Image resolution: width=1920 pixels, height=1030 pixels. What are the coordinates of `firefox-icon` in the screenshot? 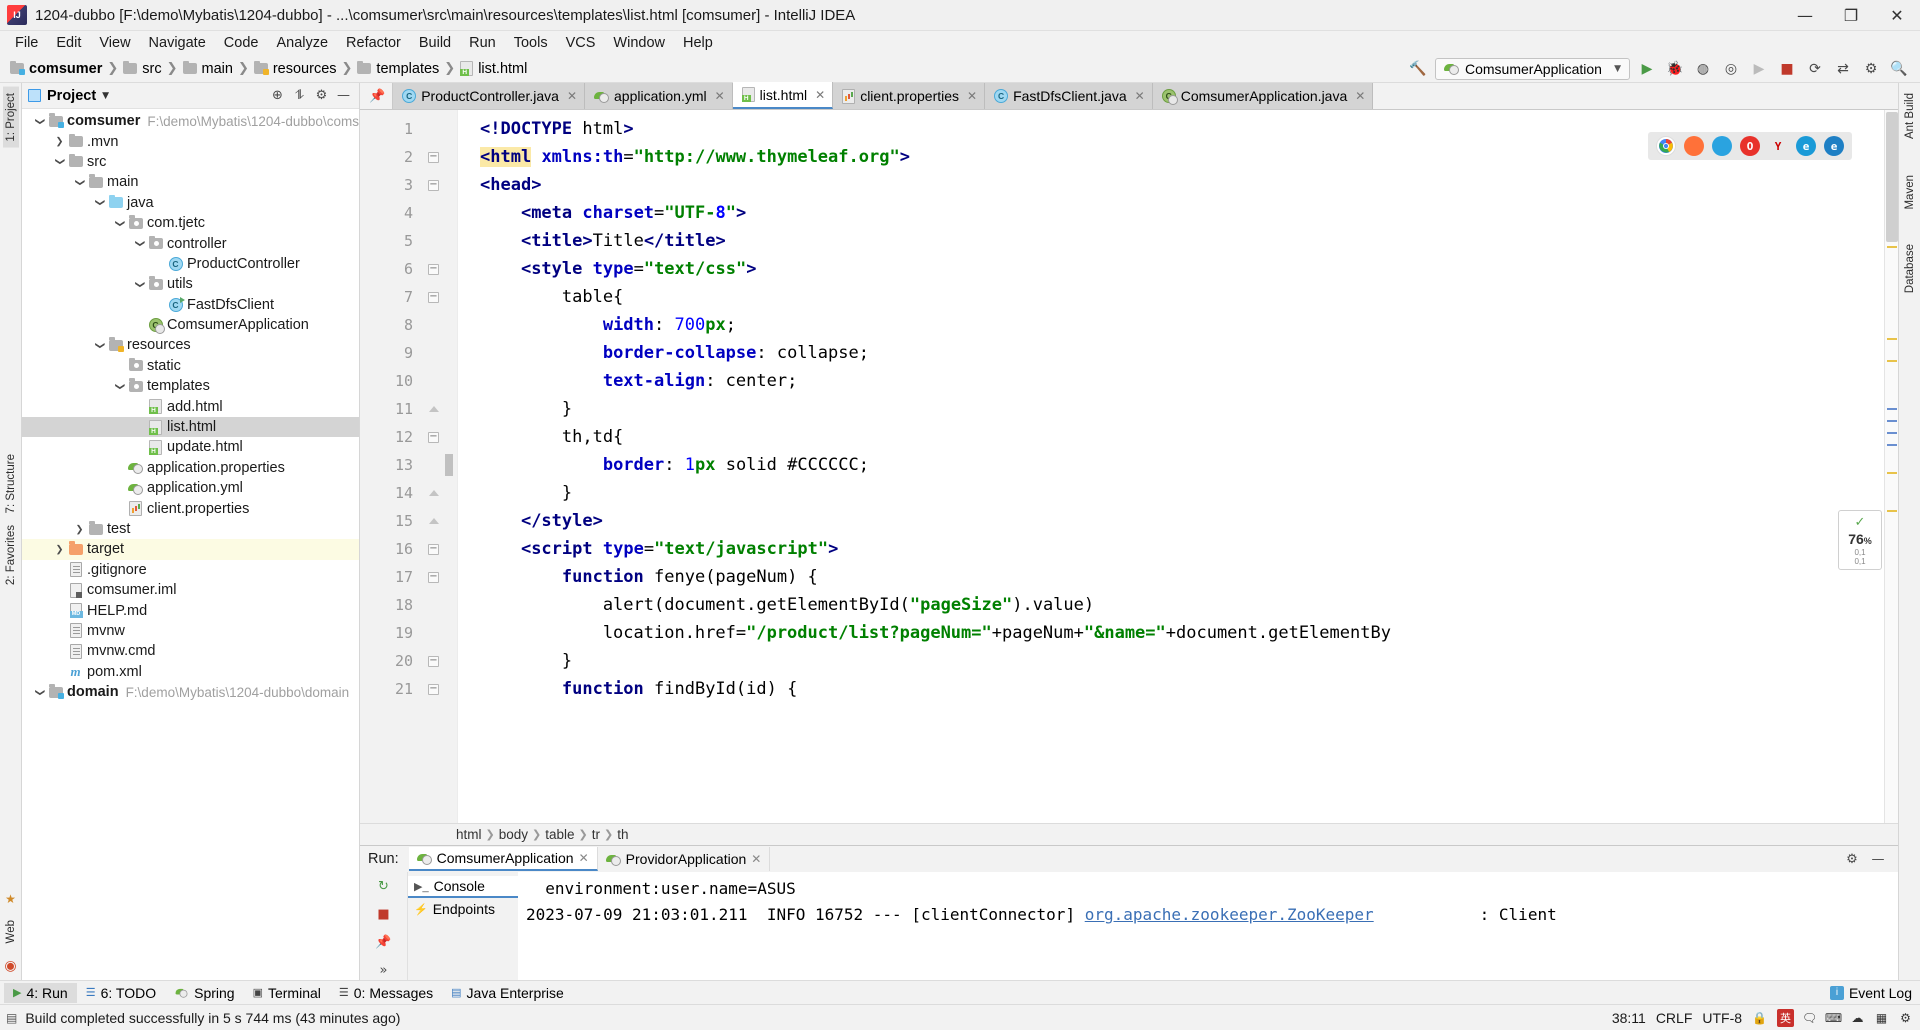 It's located at (1694, 146).